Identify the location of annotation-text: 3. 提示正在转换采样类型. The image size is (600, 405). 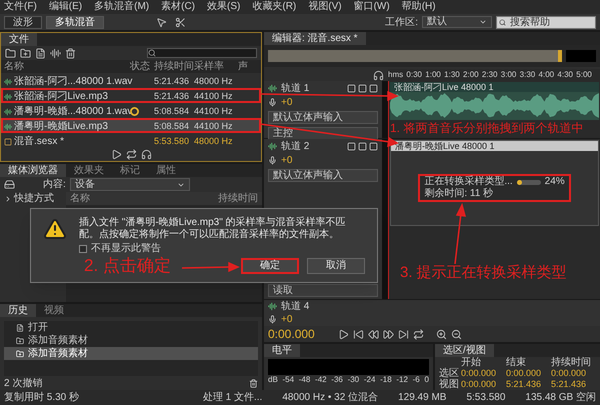
(483, 273).